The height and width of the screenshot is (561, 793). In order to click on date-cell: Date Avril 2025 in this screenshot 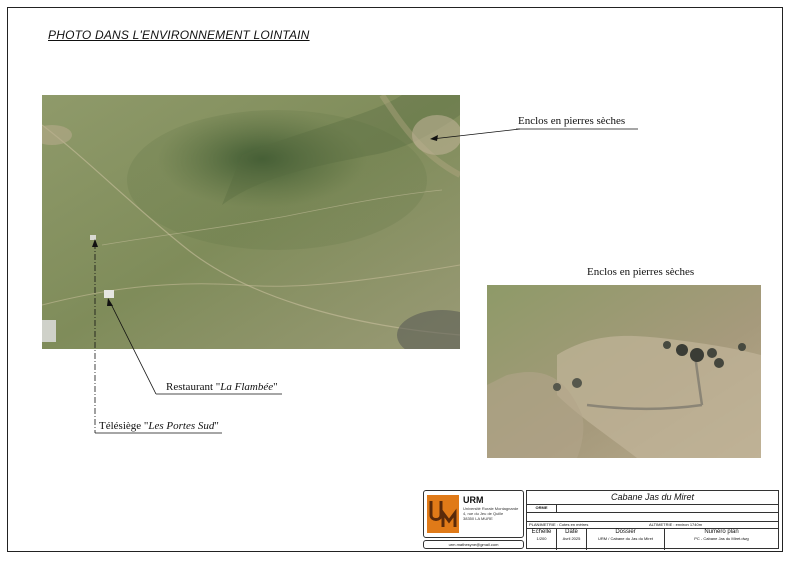, I will do `click(572, 539)`.